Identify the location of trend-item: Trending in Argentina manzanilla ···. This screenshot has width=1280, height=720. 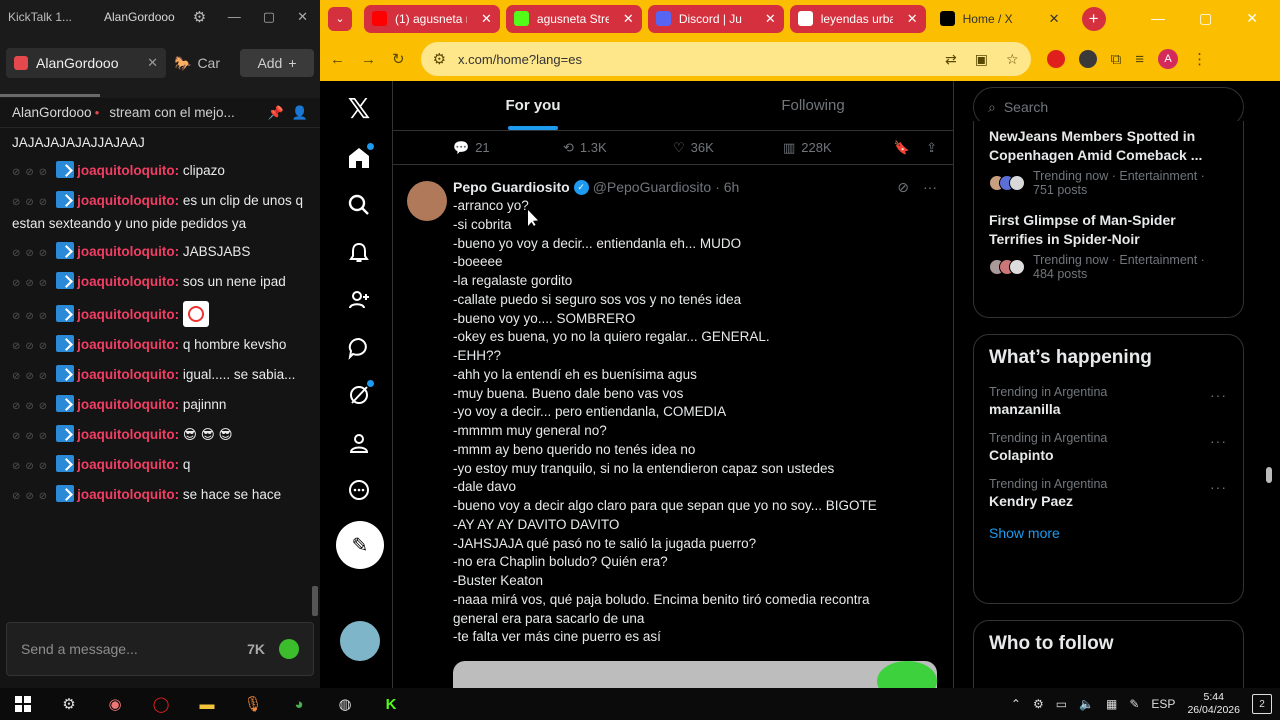
(1108, 404).